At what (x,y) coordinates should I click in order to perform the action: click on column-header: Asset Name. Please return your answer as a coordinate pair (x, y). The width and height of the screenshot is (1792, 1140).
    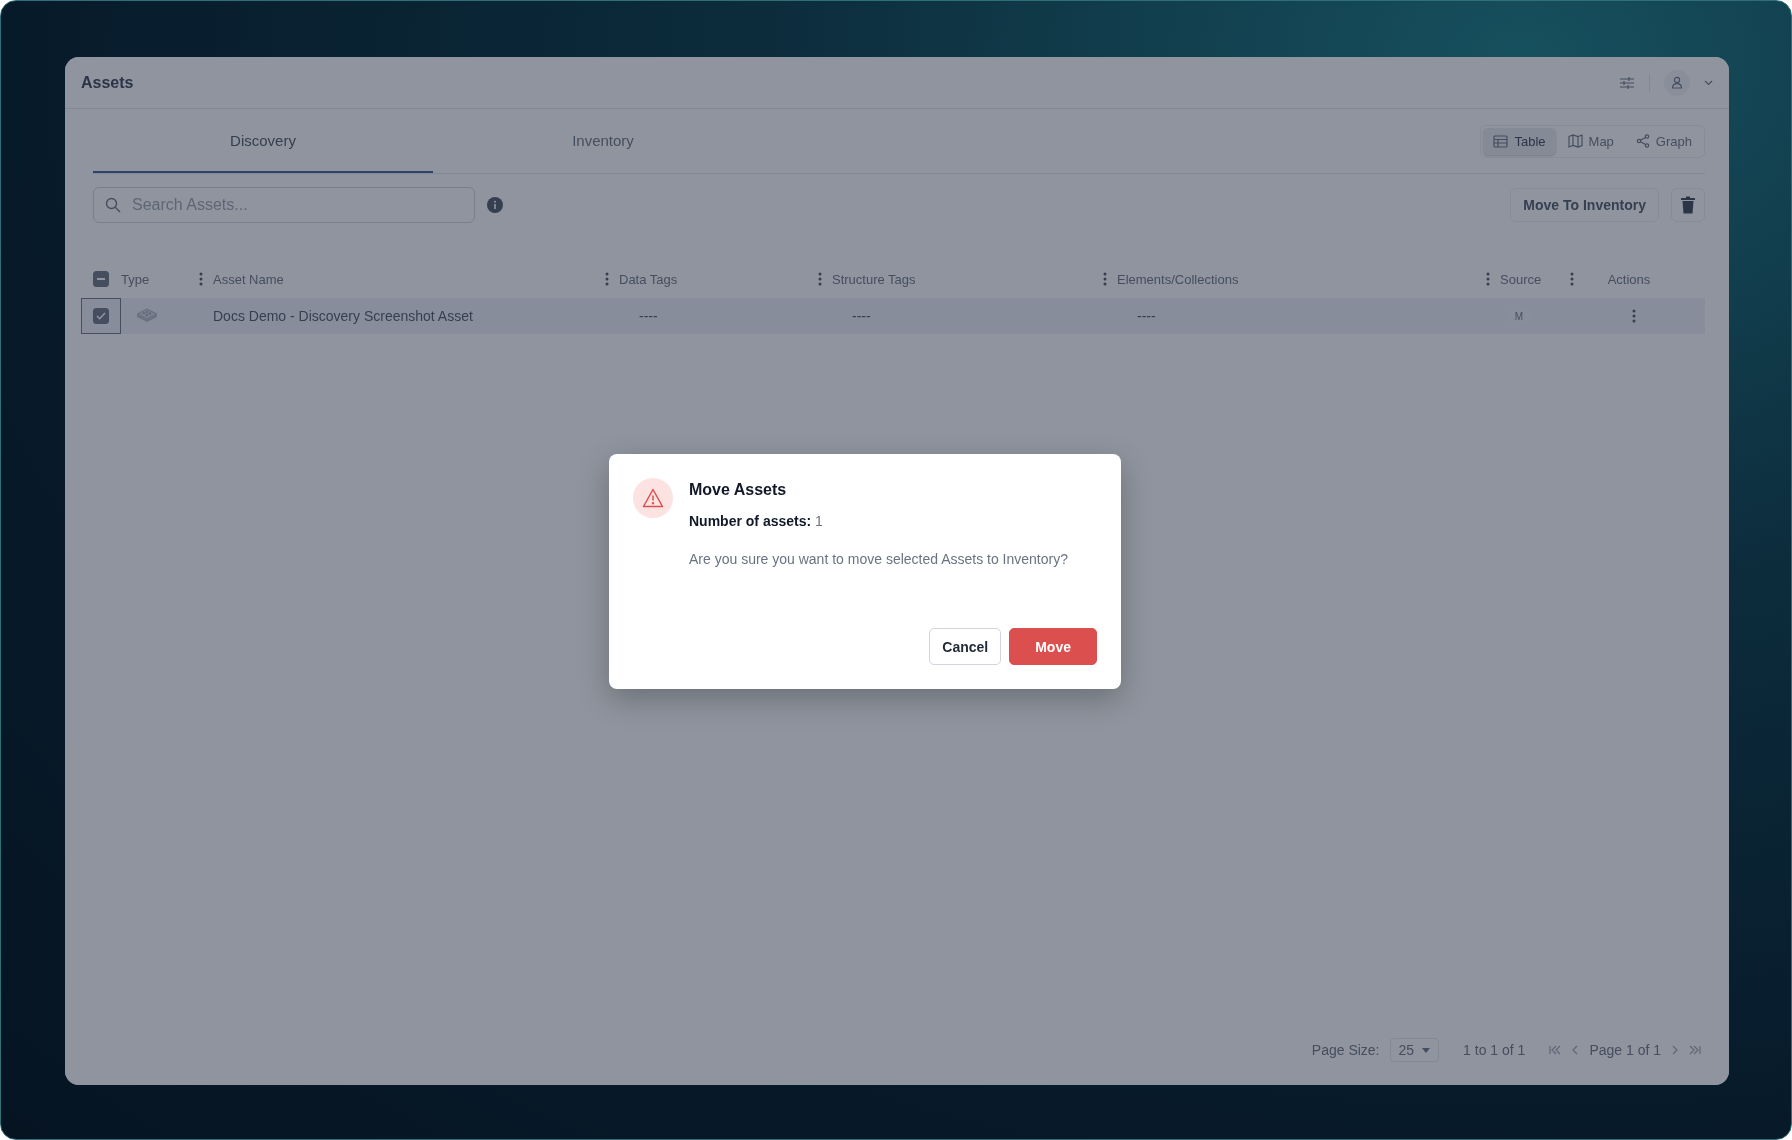
    Looking at the image, I should click on (248, 279).